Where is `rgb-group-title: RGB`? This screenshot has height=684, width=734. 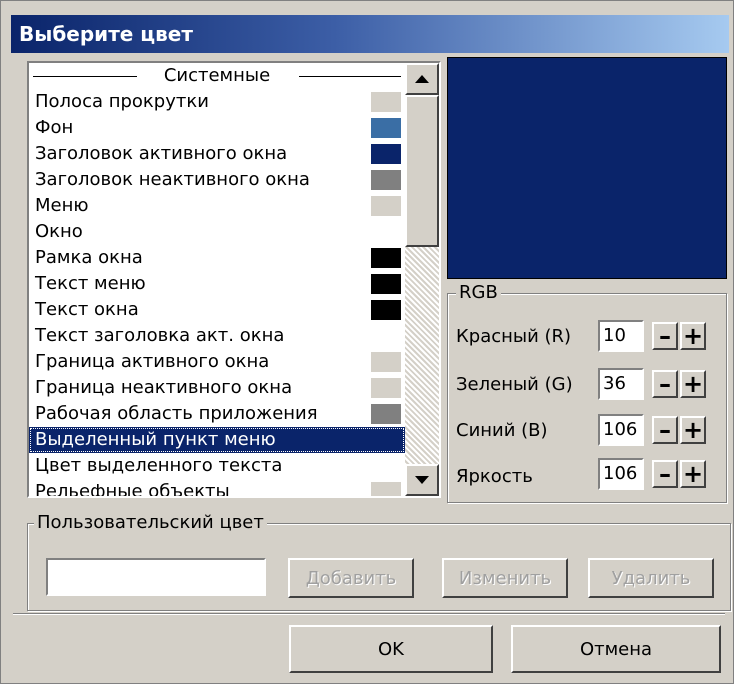
rgb-group-title: RGB is located at coordinates (478, 293).